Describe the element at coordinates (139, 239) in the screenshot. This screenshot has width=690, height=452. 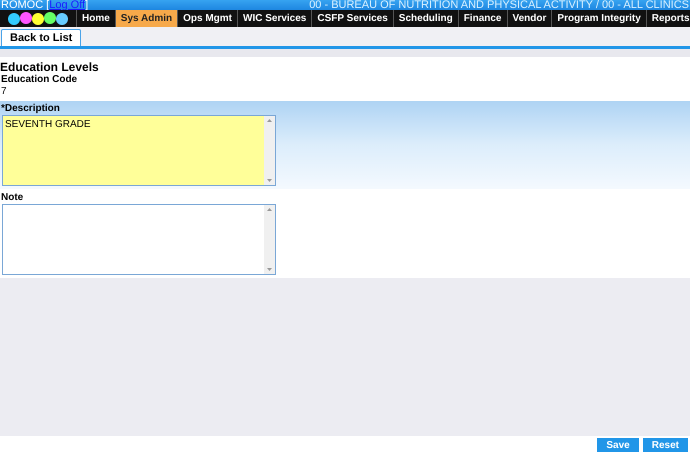
I see `text-area` at that location.